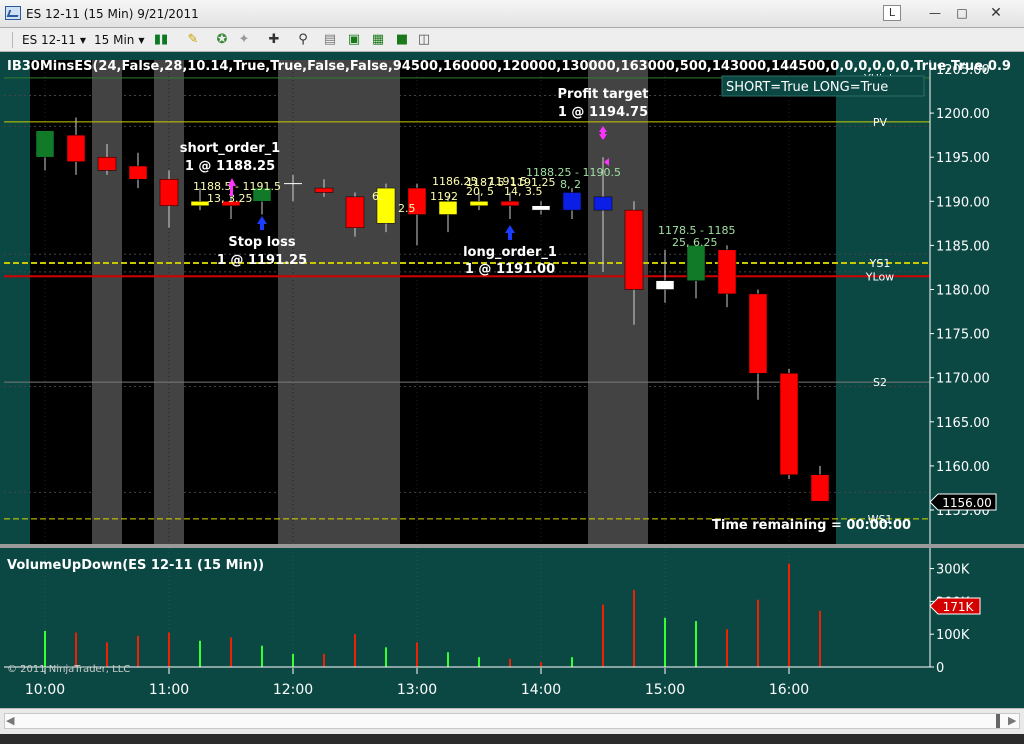  I want to click on bar-range-label: 1192, so click(444, 196).